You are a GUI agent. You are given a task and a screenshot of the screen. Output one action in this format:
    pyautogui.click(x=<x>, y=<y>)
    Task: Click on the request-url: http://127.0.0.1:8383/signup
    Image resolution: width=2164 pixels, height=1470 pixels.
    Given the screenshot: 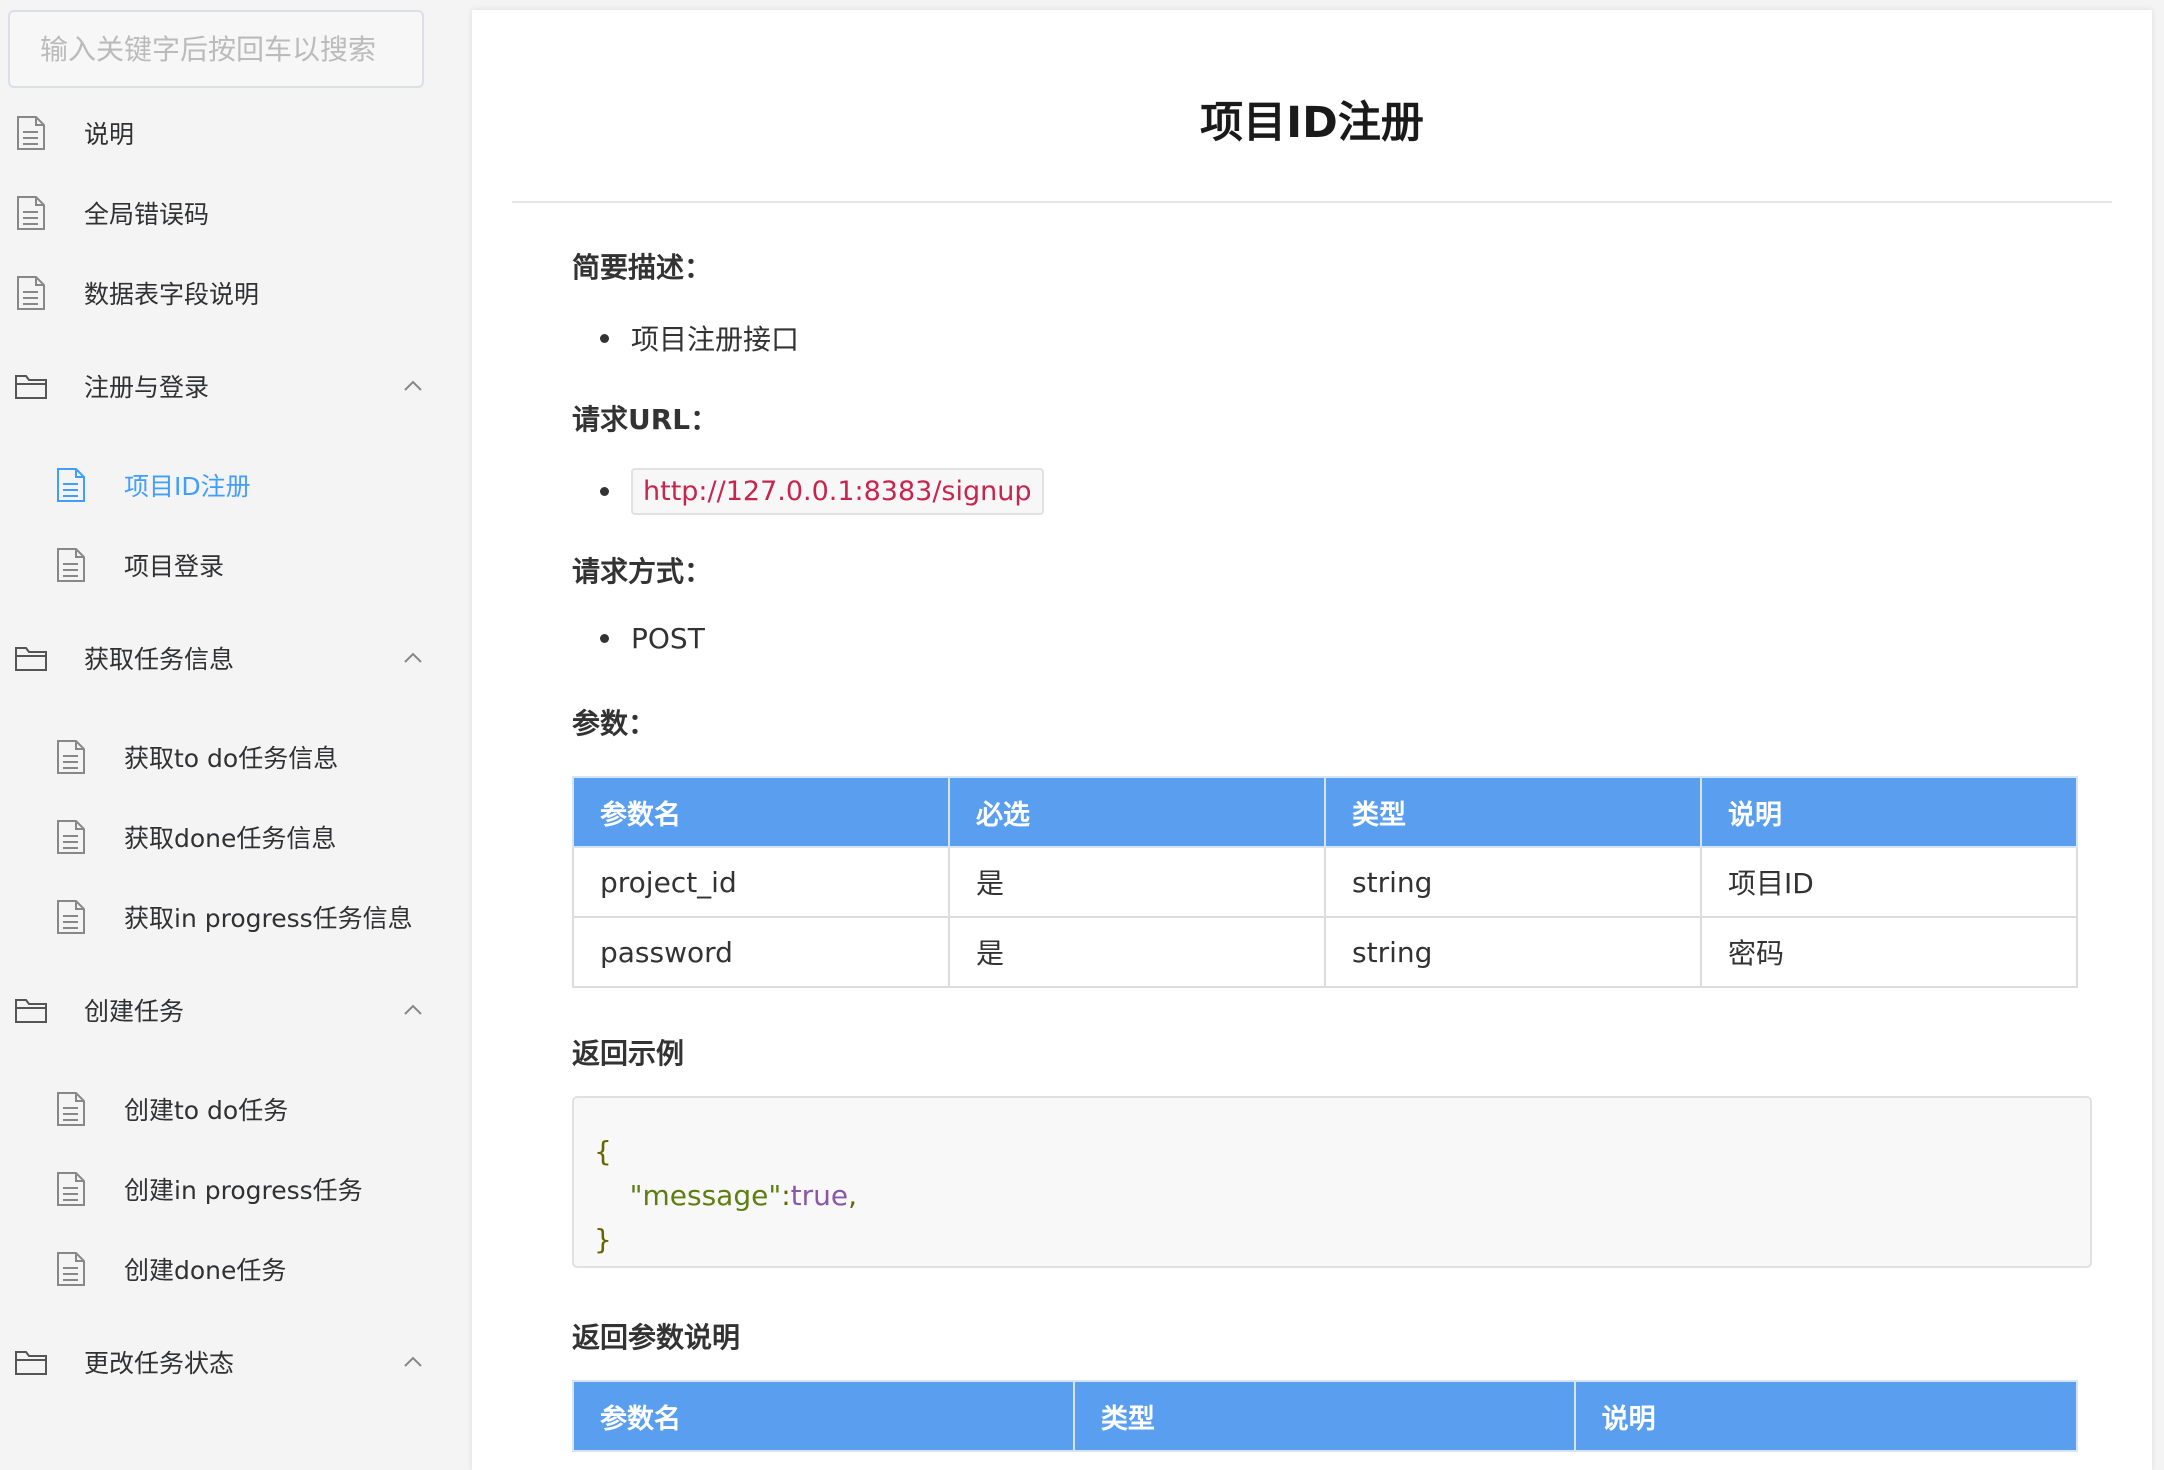 What is the action you would take?
    pyautogui.click(x=837, y=491)
    